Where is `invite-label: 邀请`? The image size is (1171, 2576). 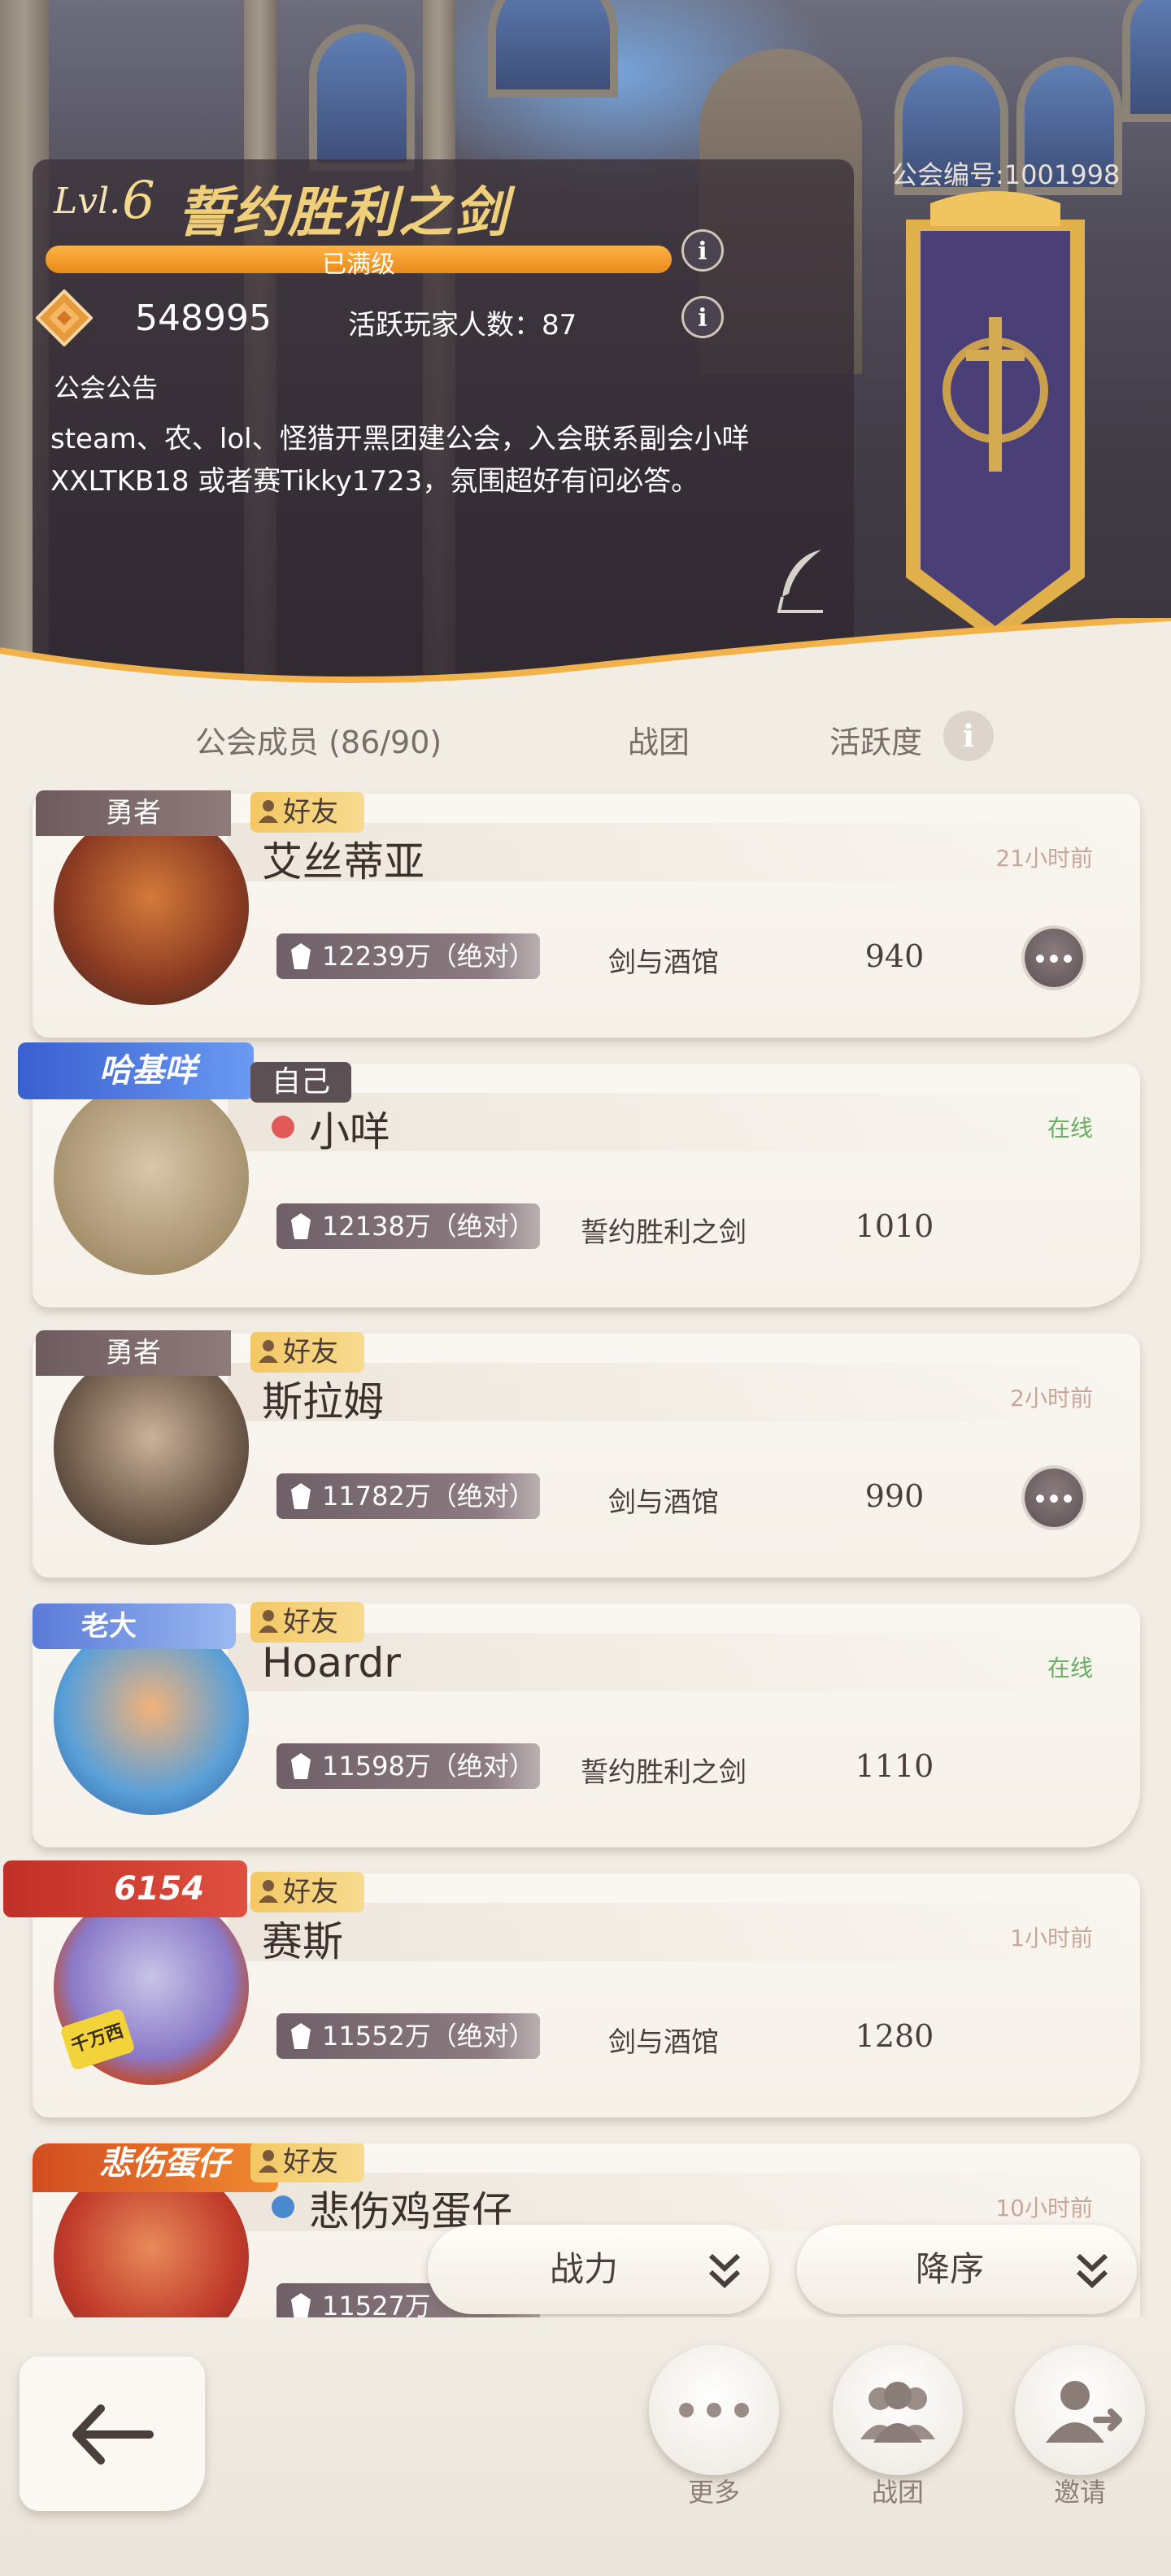 invite-label: 邀请 is located at coordinates (1080, 2493).